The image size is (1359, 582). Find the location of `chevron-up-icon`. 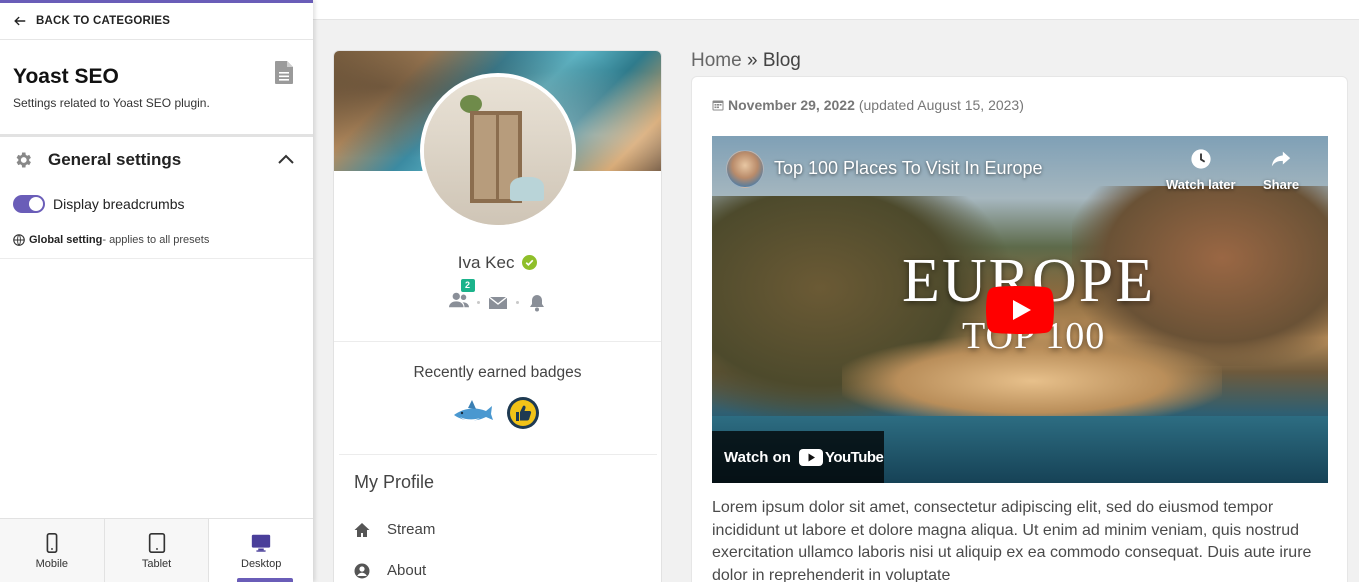

chevron-up-icon is located at coordinates (286, 159).